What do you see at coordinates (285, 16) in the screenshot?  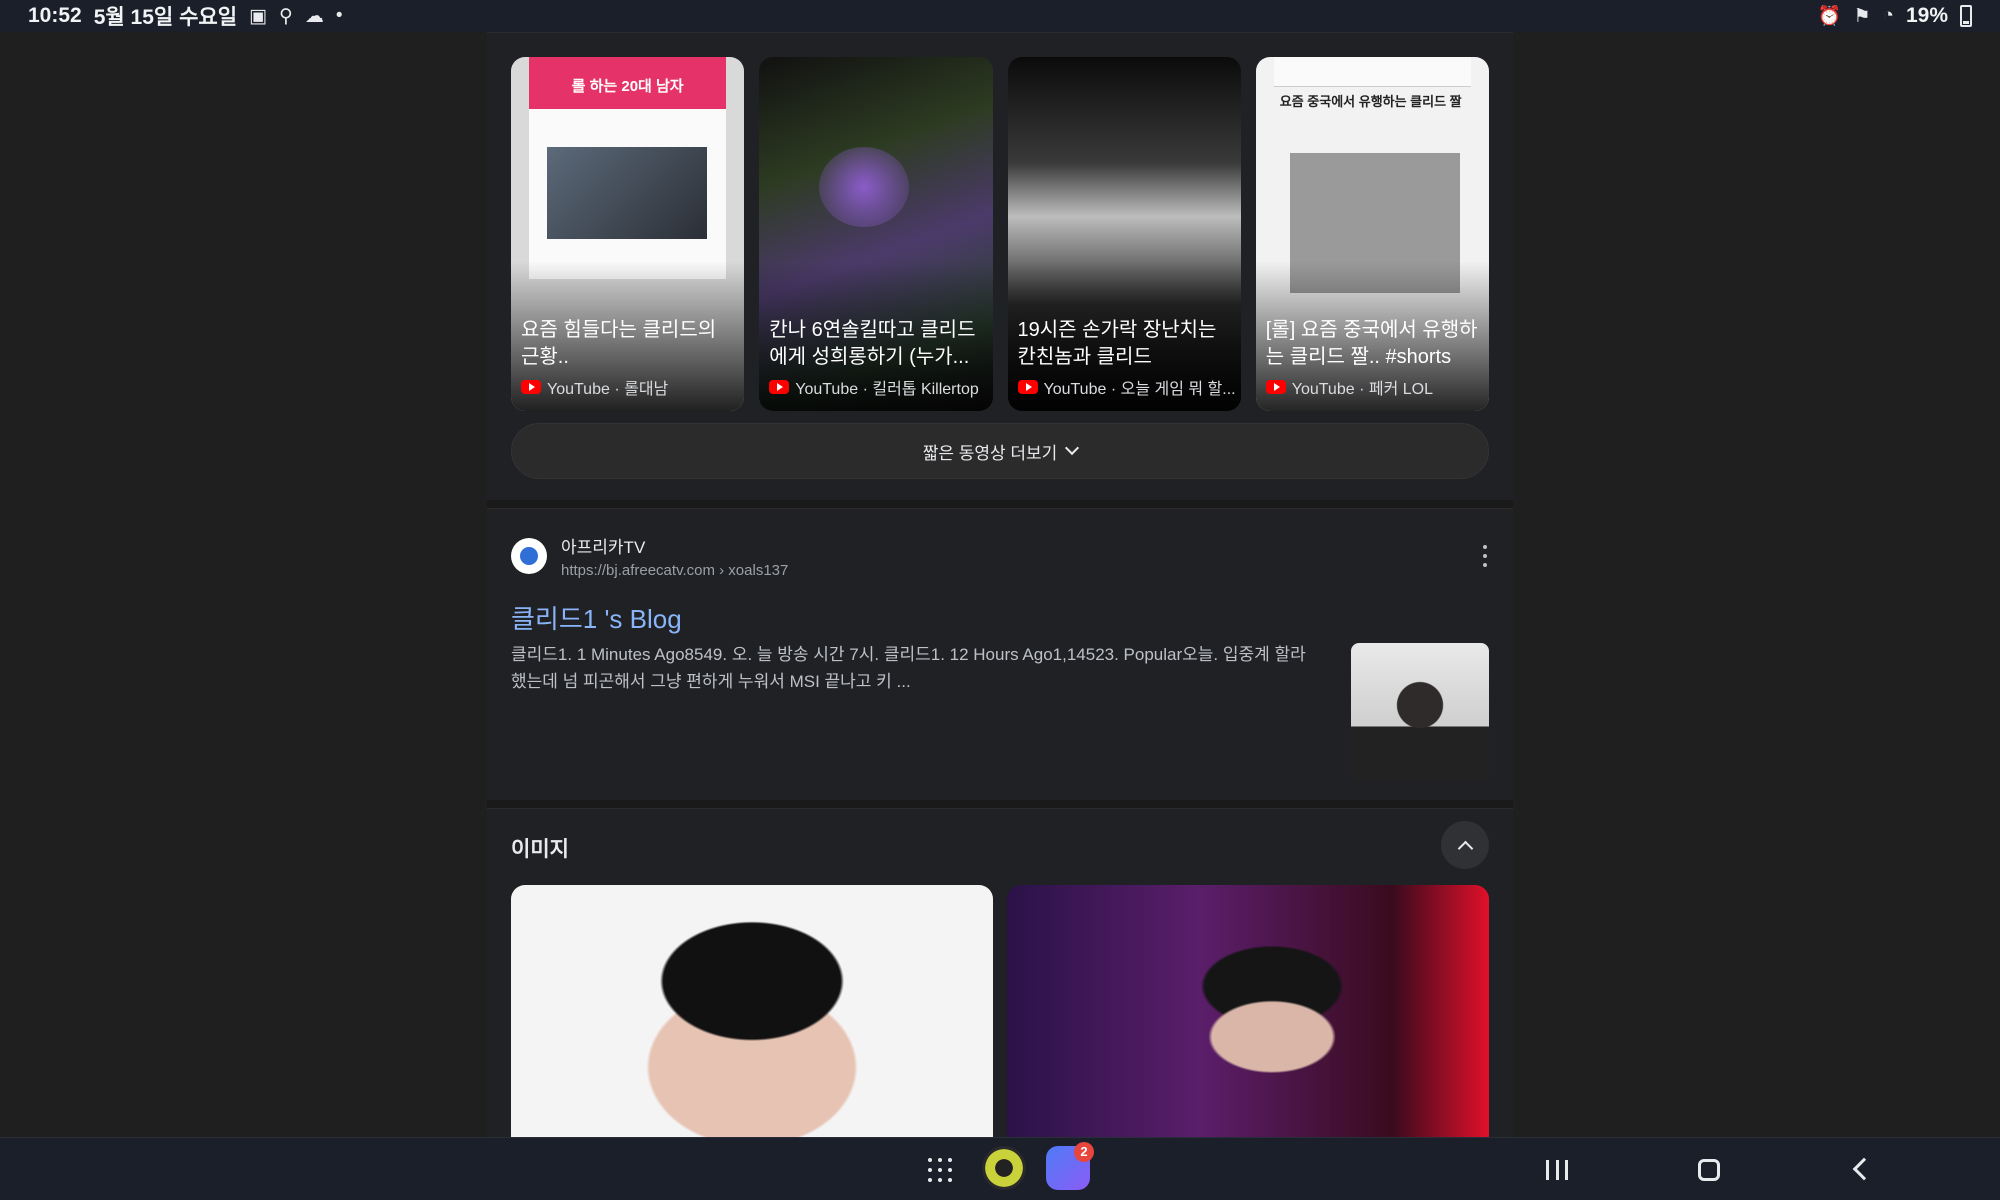 I see `accessibility-icon: ⚲` at bounding box center [285, 16].